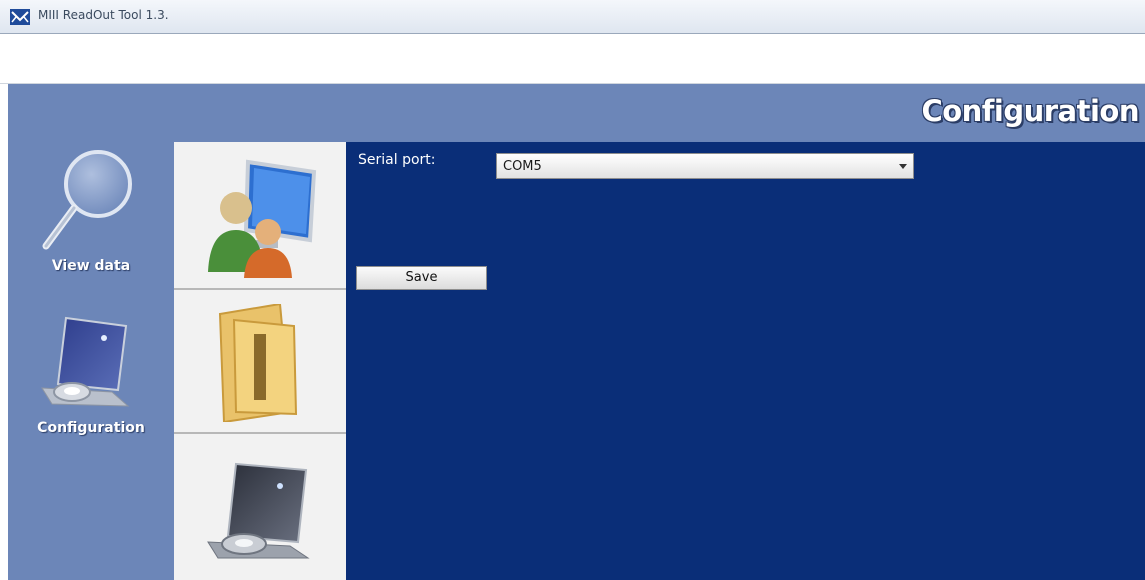 Image resolution: width=1145 pixels, height=580 pixels. What do you see at coordinates (903, 166) in the screenshot?
I see `chevron-down-icon` at bounding box center [903, 166].